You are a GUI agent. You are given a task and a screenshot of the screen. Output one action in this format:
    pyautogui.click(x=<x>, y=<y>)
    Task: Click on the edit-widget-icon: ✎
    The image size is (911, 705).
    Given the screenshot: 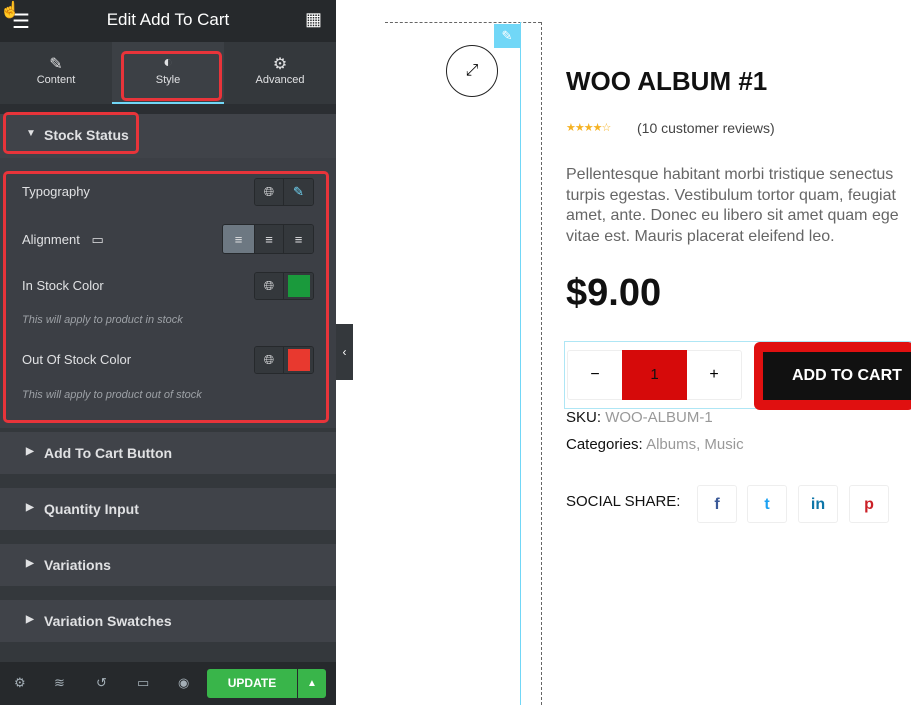 What is the action you would take?
    pyautogui.click(x=507, y=36)
    